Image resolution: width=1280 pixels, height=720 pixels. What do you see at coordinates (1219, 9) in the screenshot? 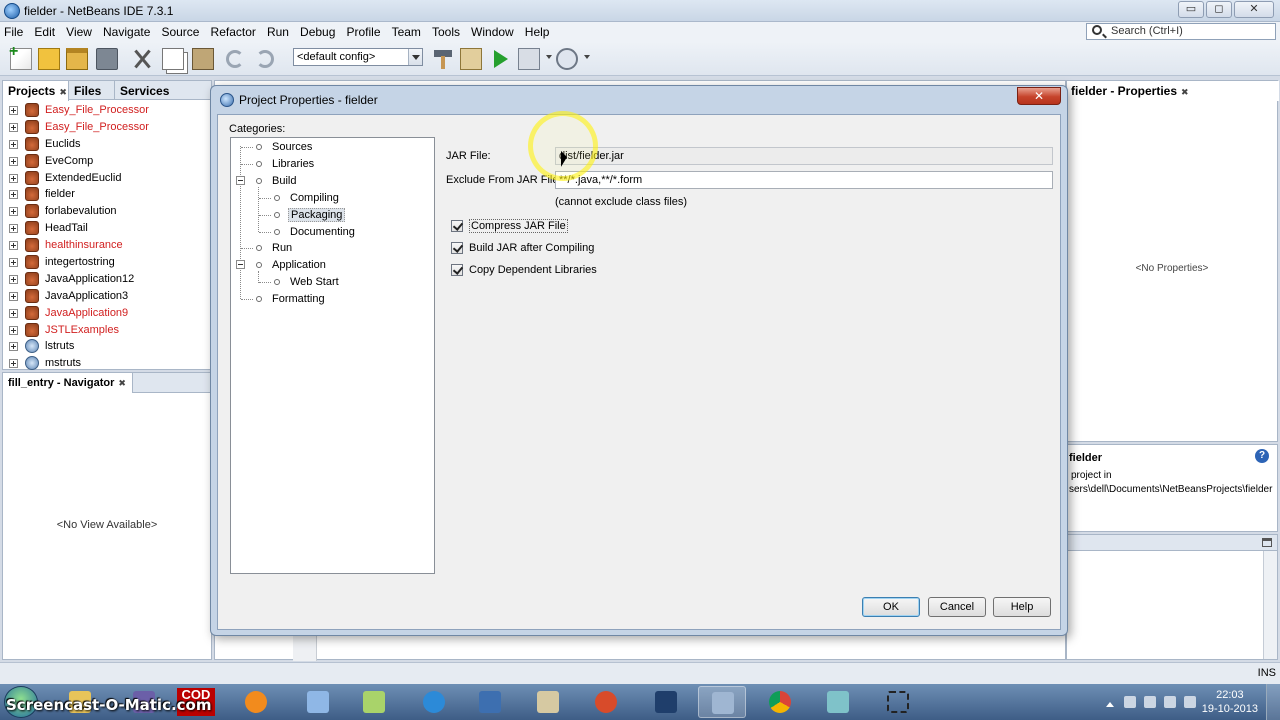
I see `maximize-button: ◻` at bounding box center [1219, 9].